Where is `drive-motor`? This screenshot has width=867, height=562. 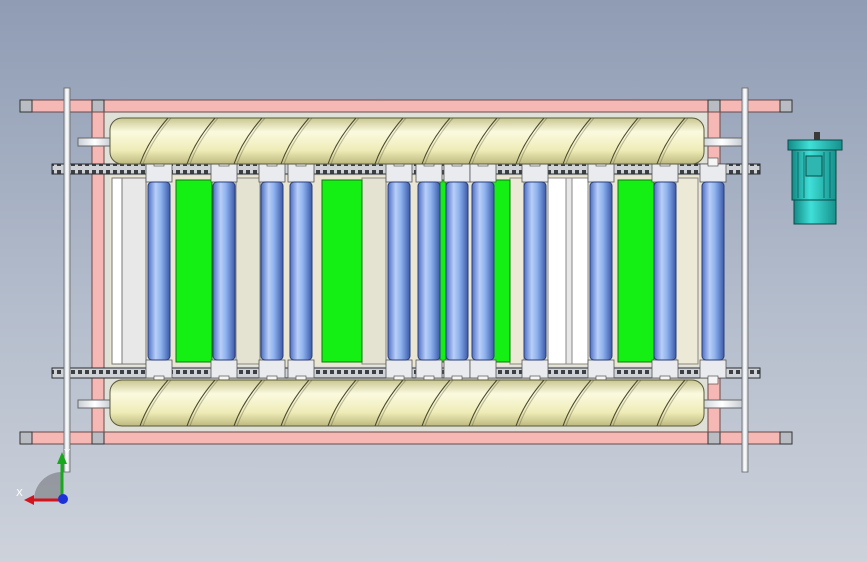
drive-motor is located at coordinates (815, 178).